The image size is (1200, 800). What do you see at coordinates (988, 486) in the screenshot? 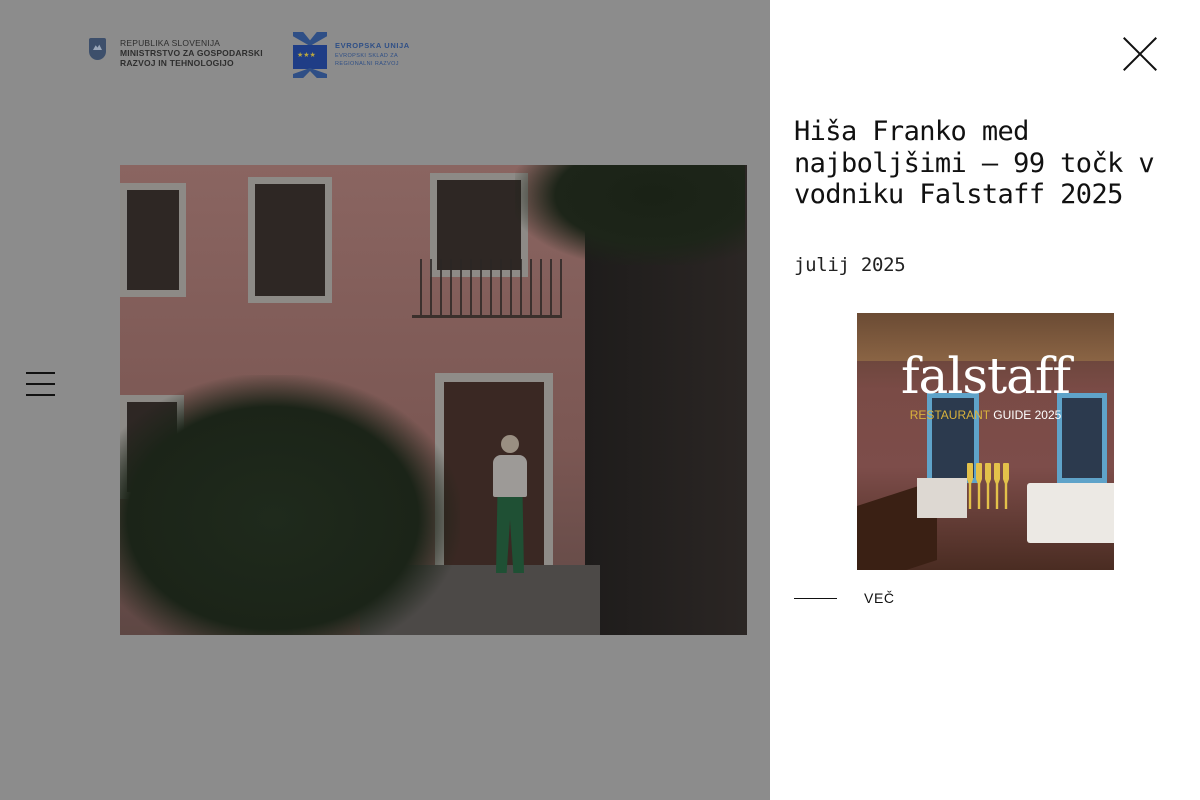
I see `forks-rating-icon` at bounding box center [988, 486].